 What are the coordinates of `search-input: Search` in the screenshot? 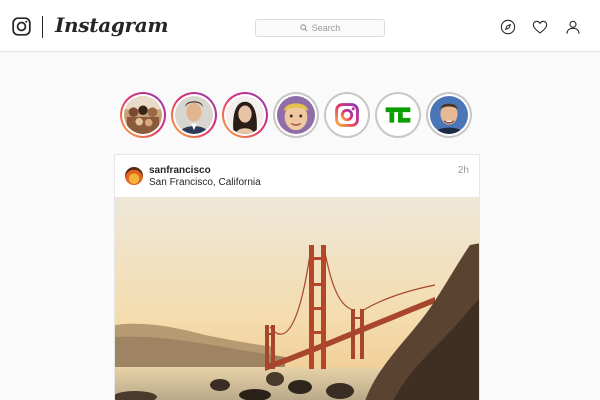 It's located at (320, 28).